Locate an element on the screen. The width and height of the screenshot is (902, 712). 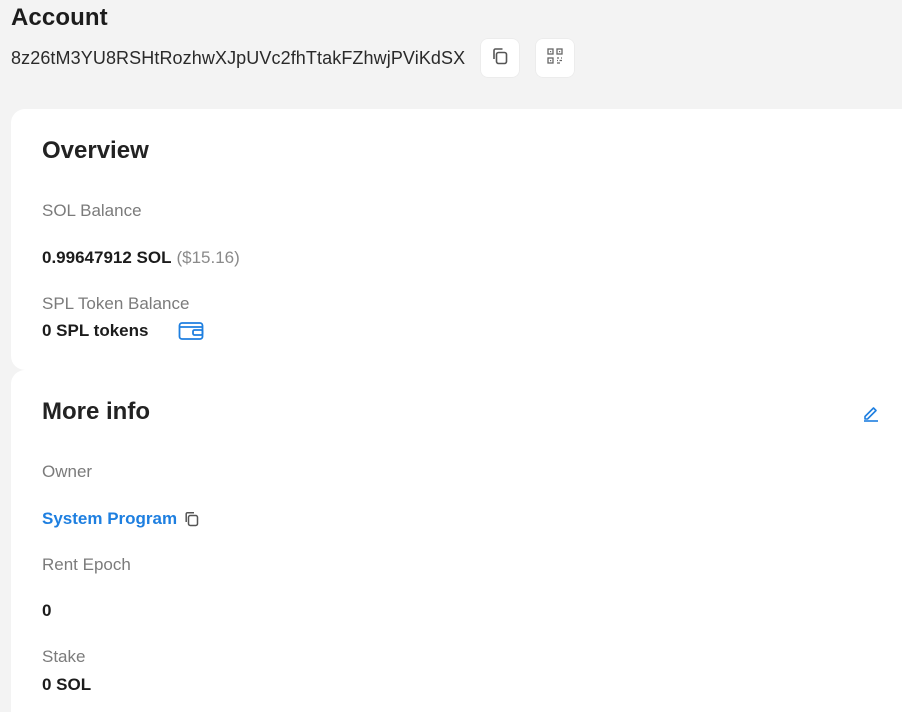
copy-address-button is located at coordinates (500, 58).